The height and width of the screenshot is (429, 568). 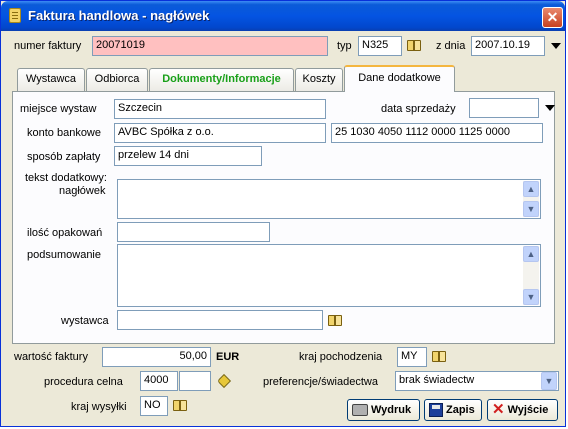 I want to click on sale-date-label: data sprzedaży, so click(x=418, y=109).